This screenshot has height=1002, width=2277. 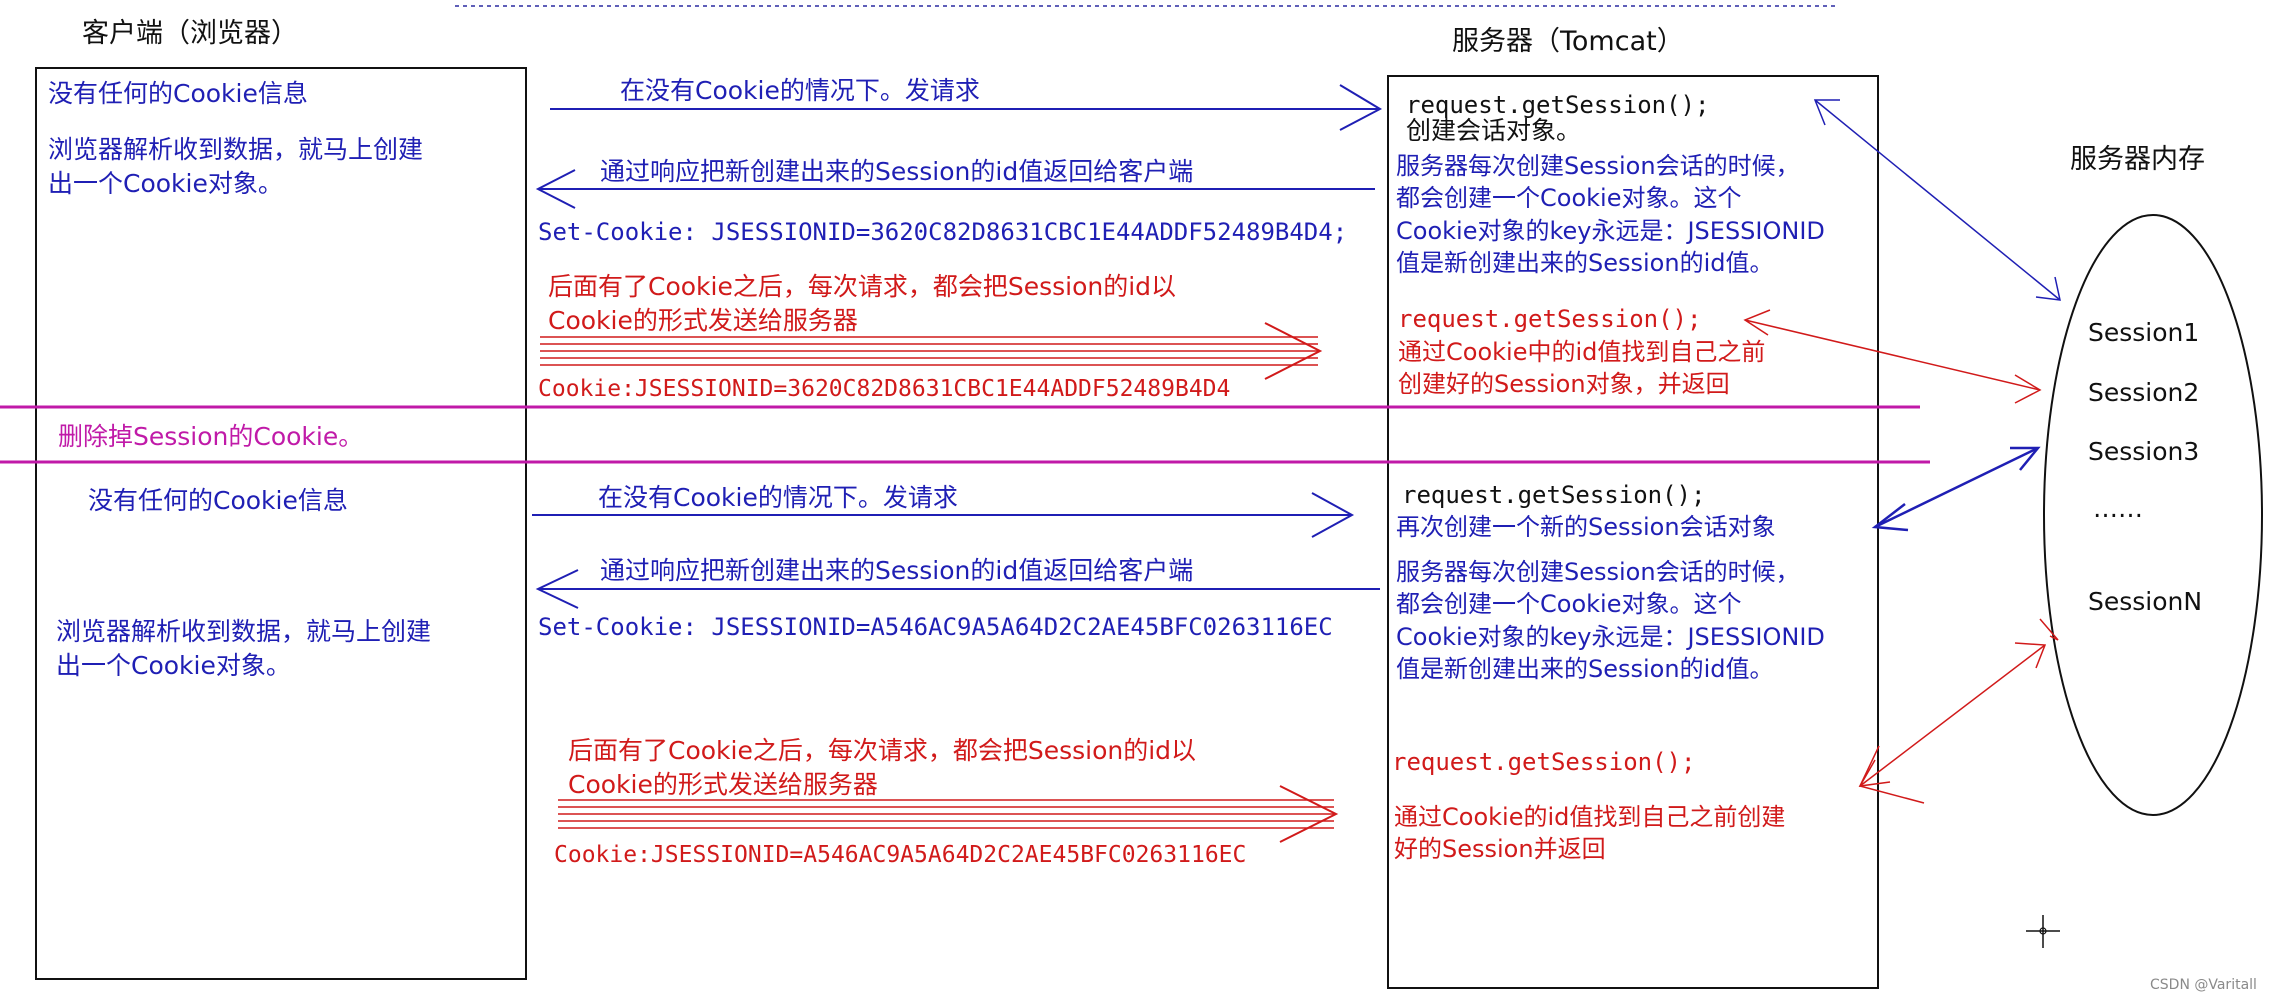 What do you see at coordinates (1554, 495) in the screenshot?
I see `bottom-server-call1: request.getSession();` at bounding box center [1554, 495].